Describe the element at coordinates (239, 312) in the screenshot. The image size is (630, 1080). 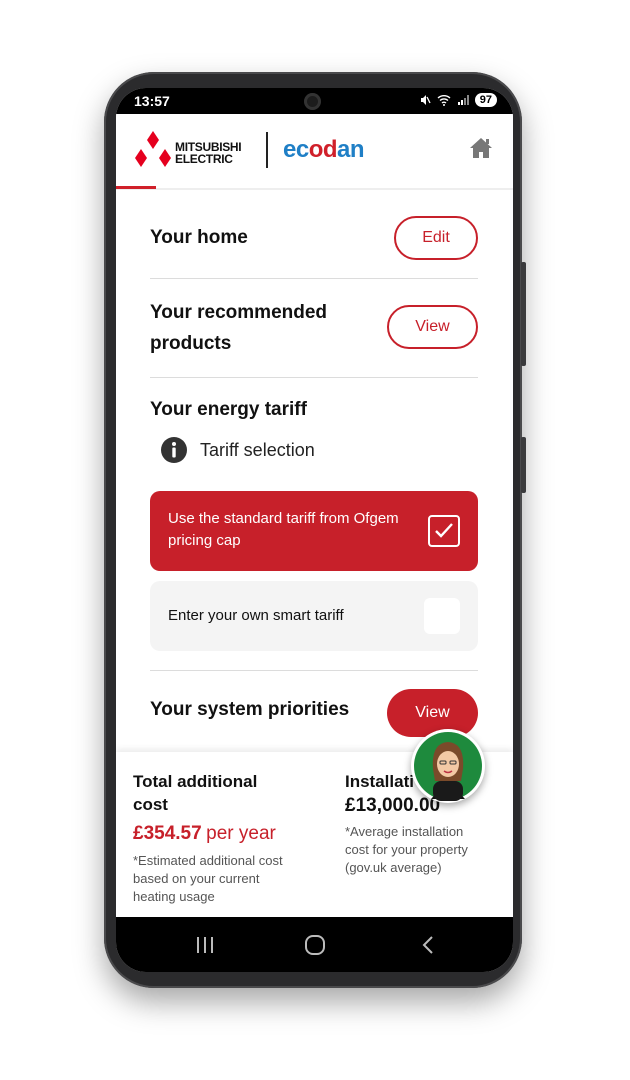
I see `products-title-line-1: Your recommended` at that location.